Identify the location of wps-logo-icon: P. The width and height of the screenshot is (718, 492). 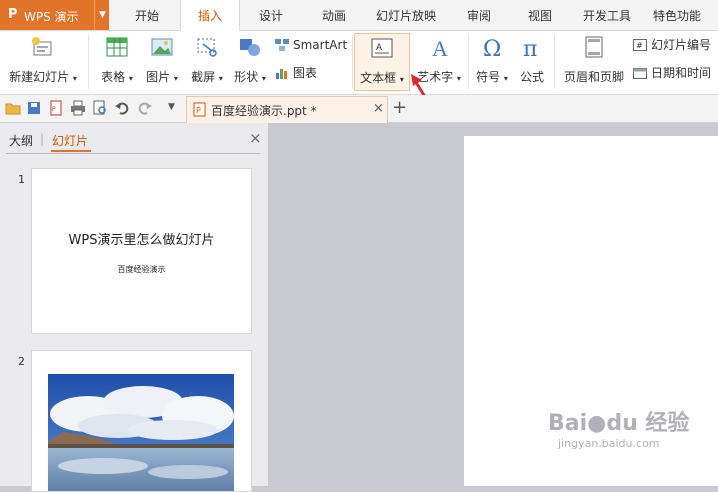
(13, 14).